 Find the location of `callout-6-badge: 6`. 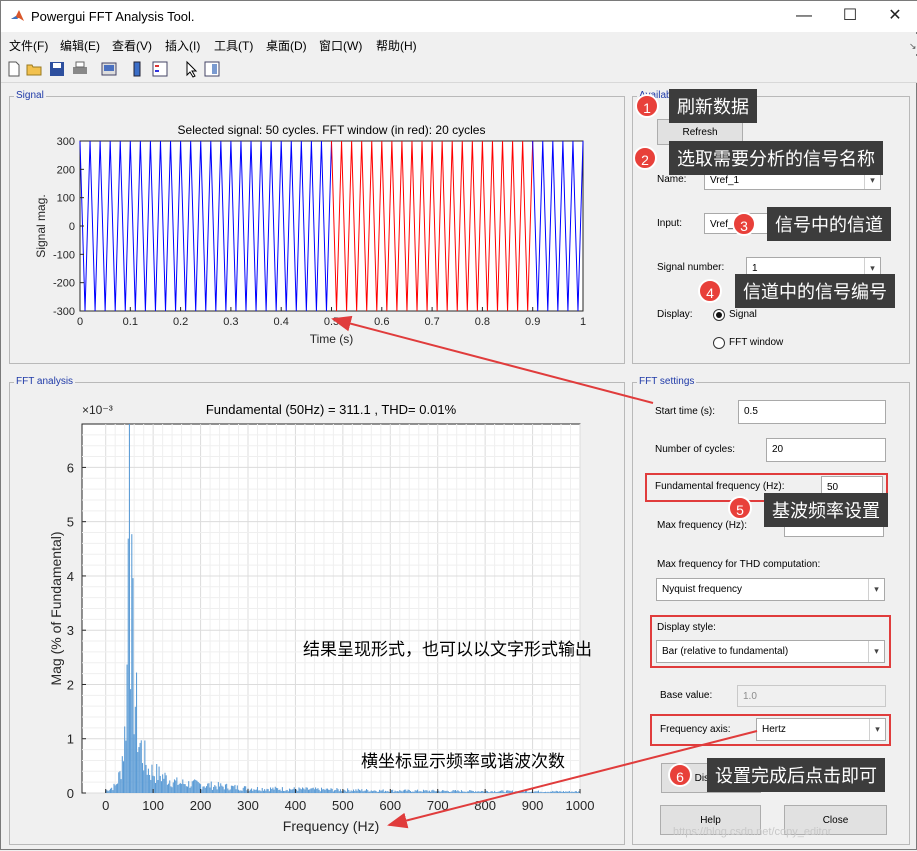

callout-6-badge: 6 is located at coordinates (680, 775).